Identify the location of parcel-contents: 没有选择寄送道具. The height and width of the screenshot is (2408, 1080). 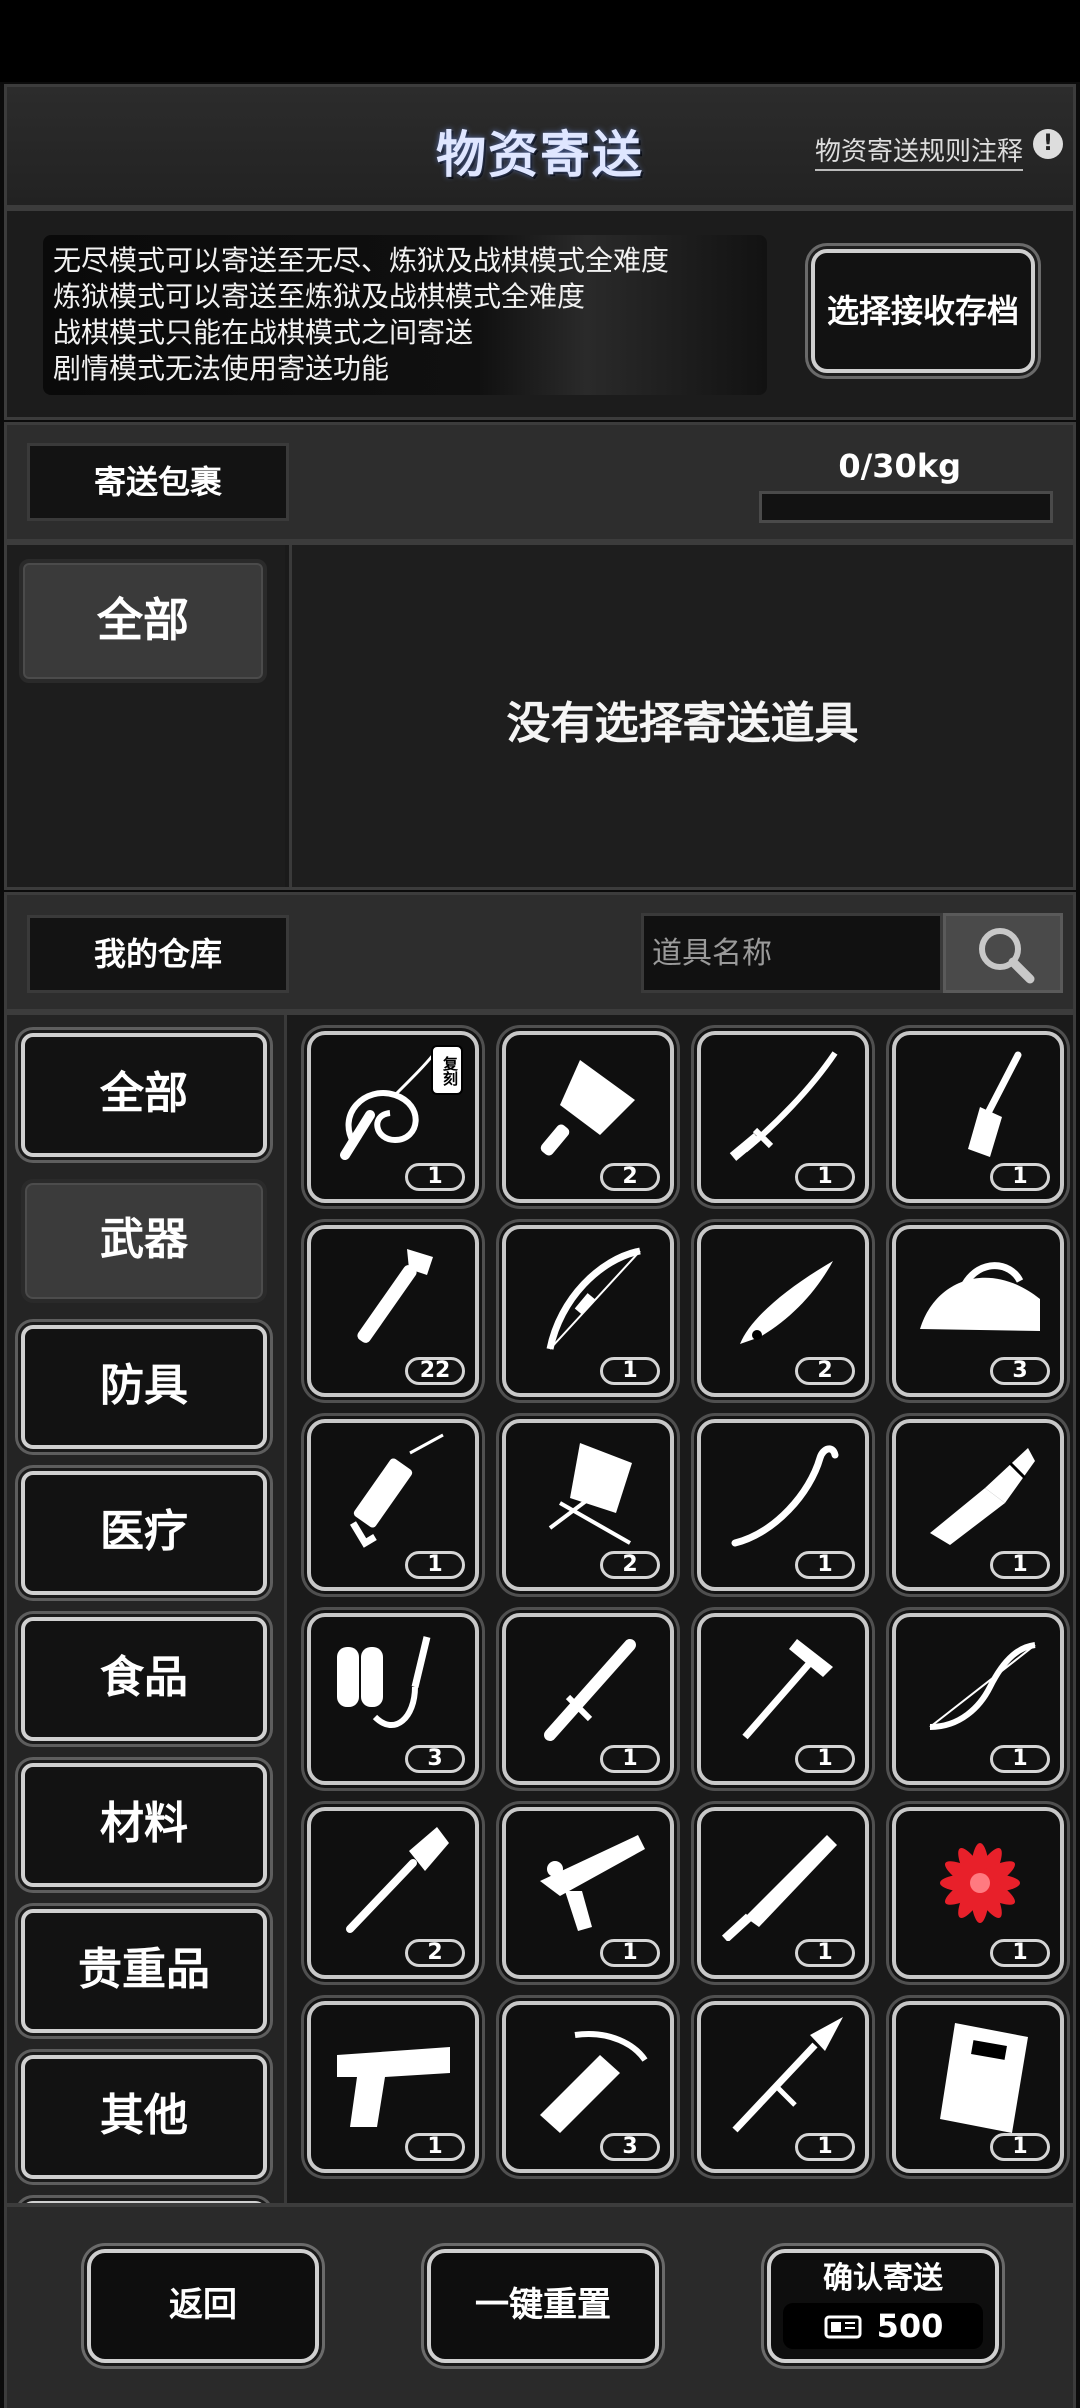
(681, 716).